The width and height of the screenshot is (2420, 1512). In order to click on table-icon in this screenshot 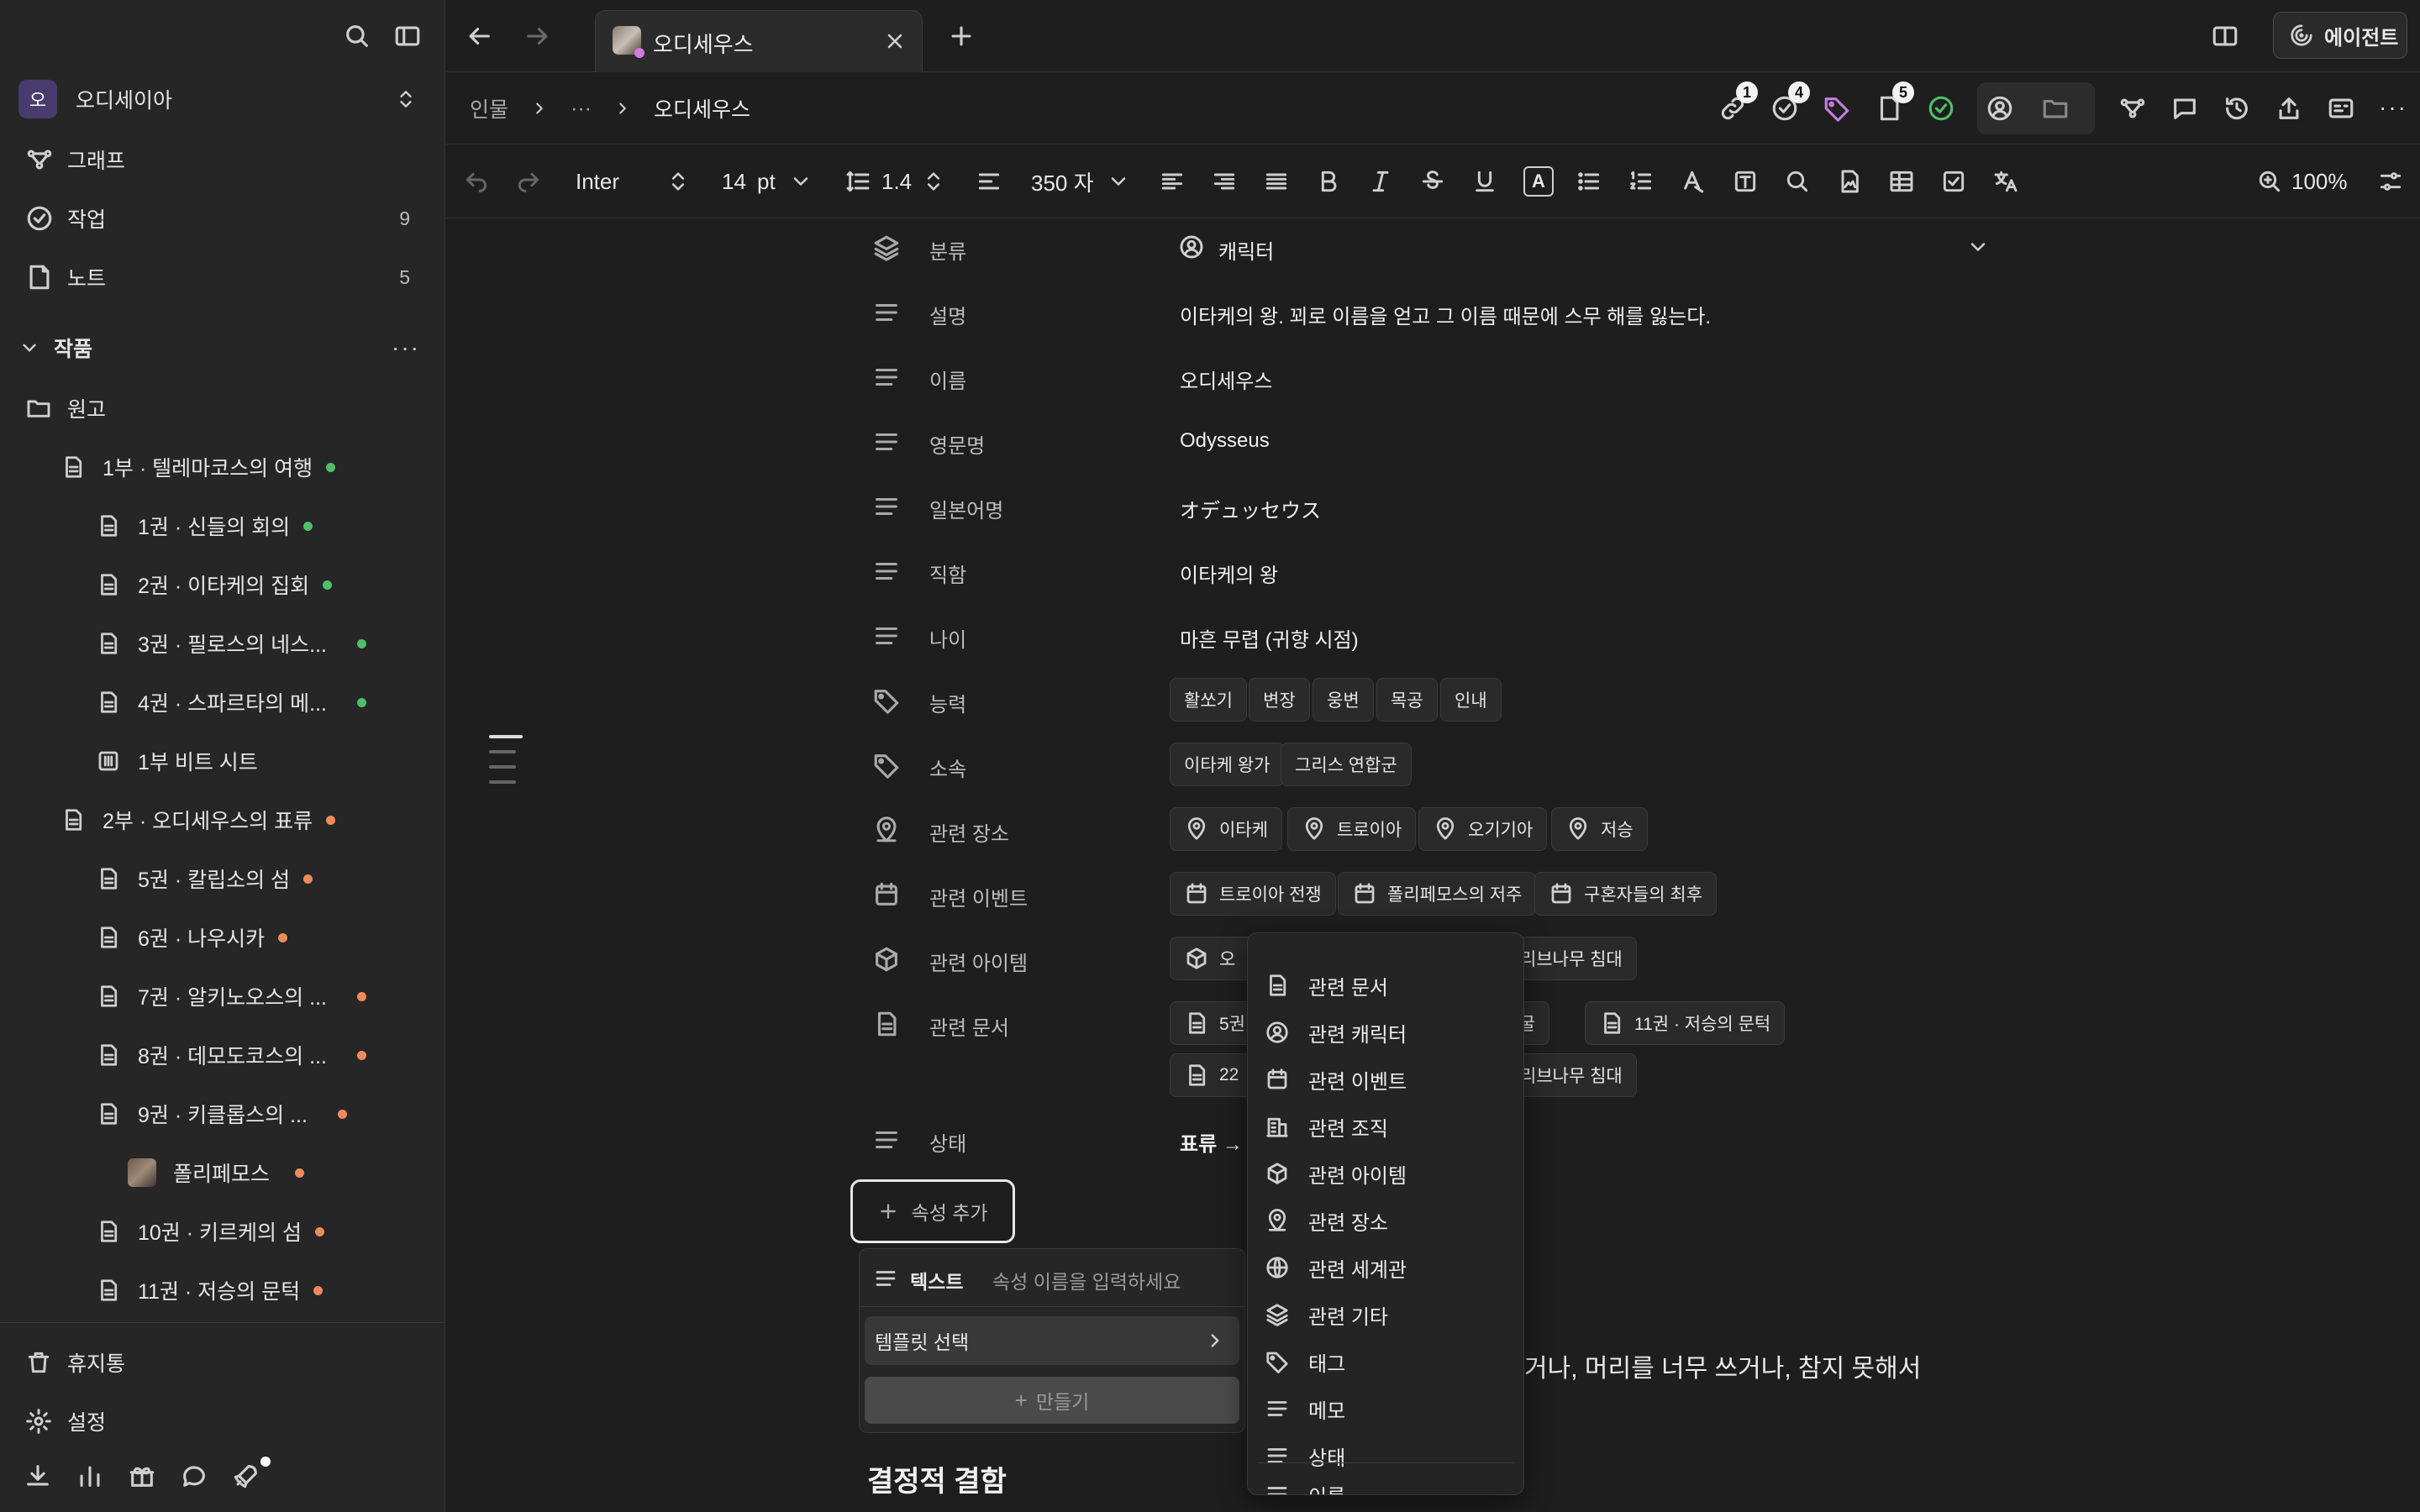, I will do `click(1902, 181)`.